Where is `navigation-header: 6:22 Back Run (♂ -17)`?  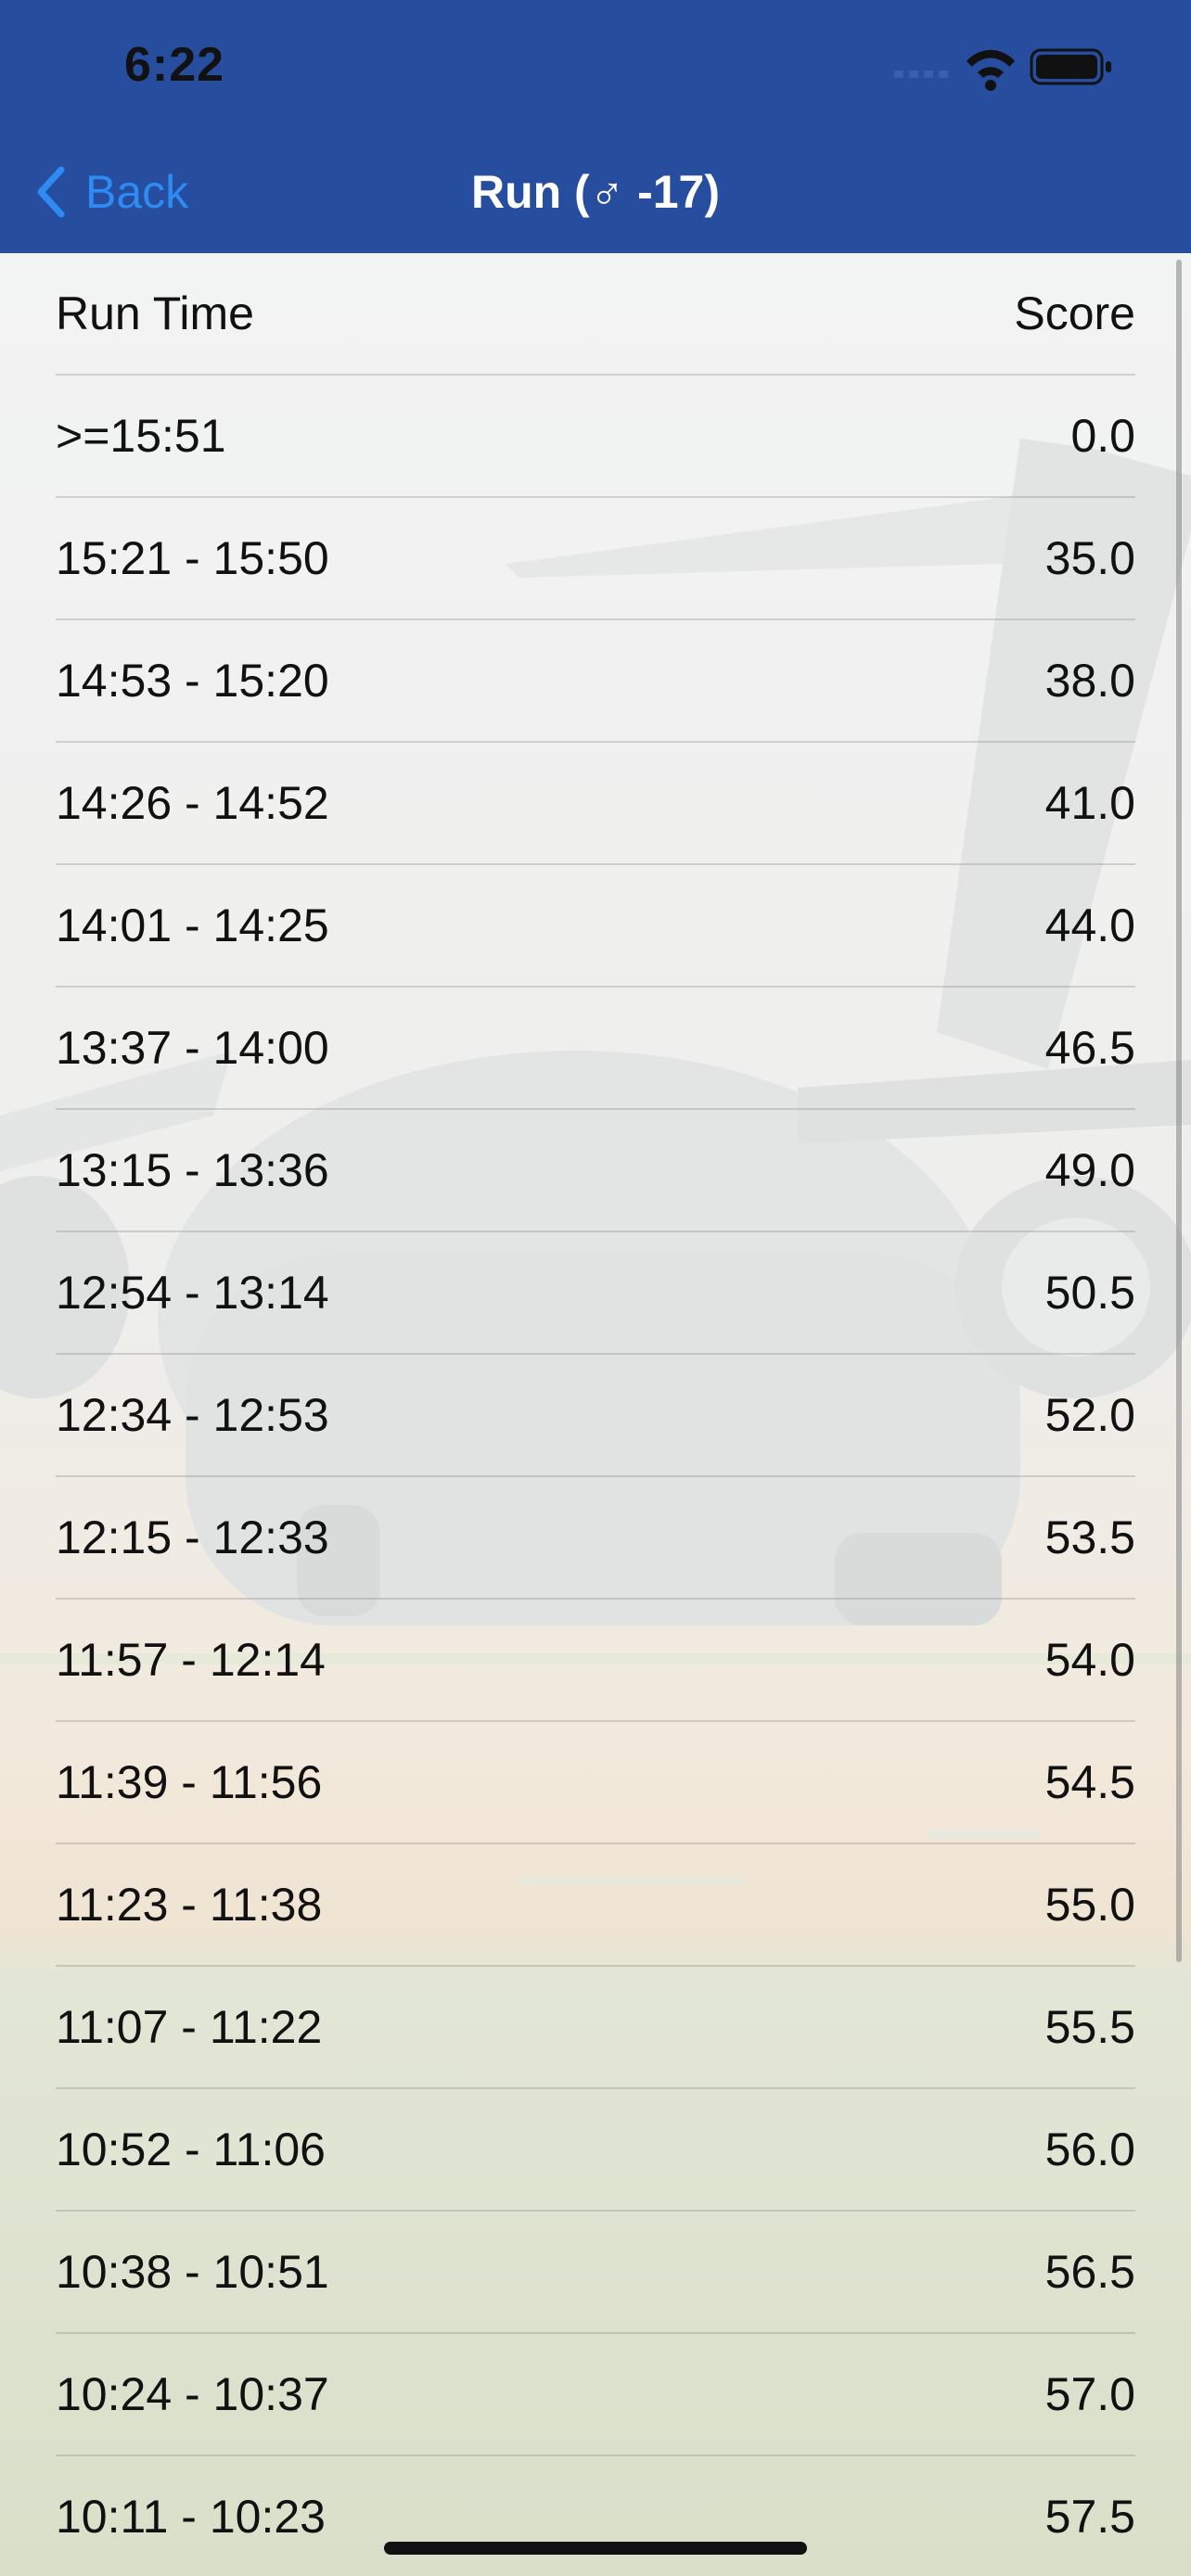
navigation-header: 6:22 Back Run (♂ -17) is located at coordinates (595, 126).